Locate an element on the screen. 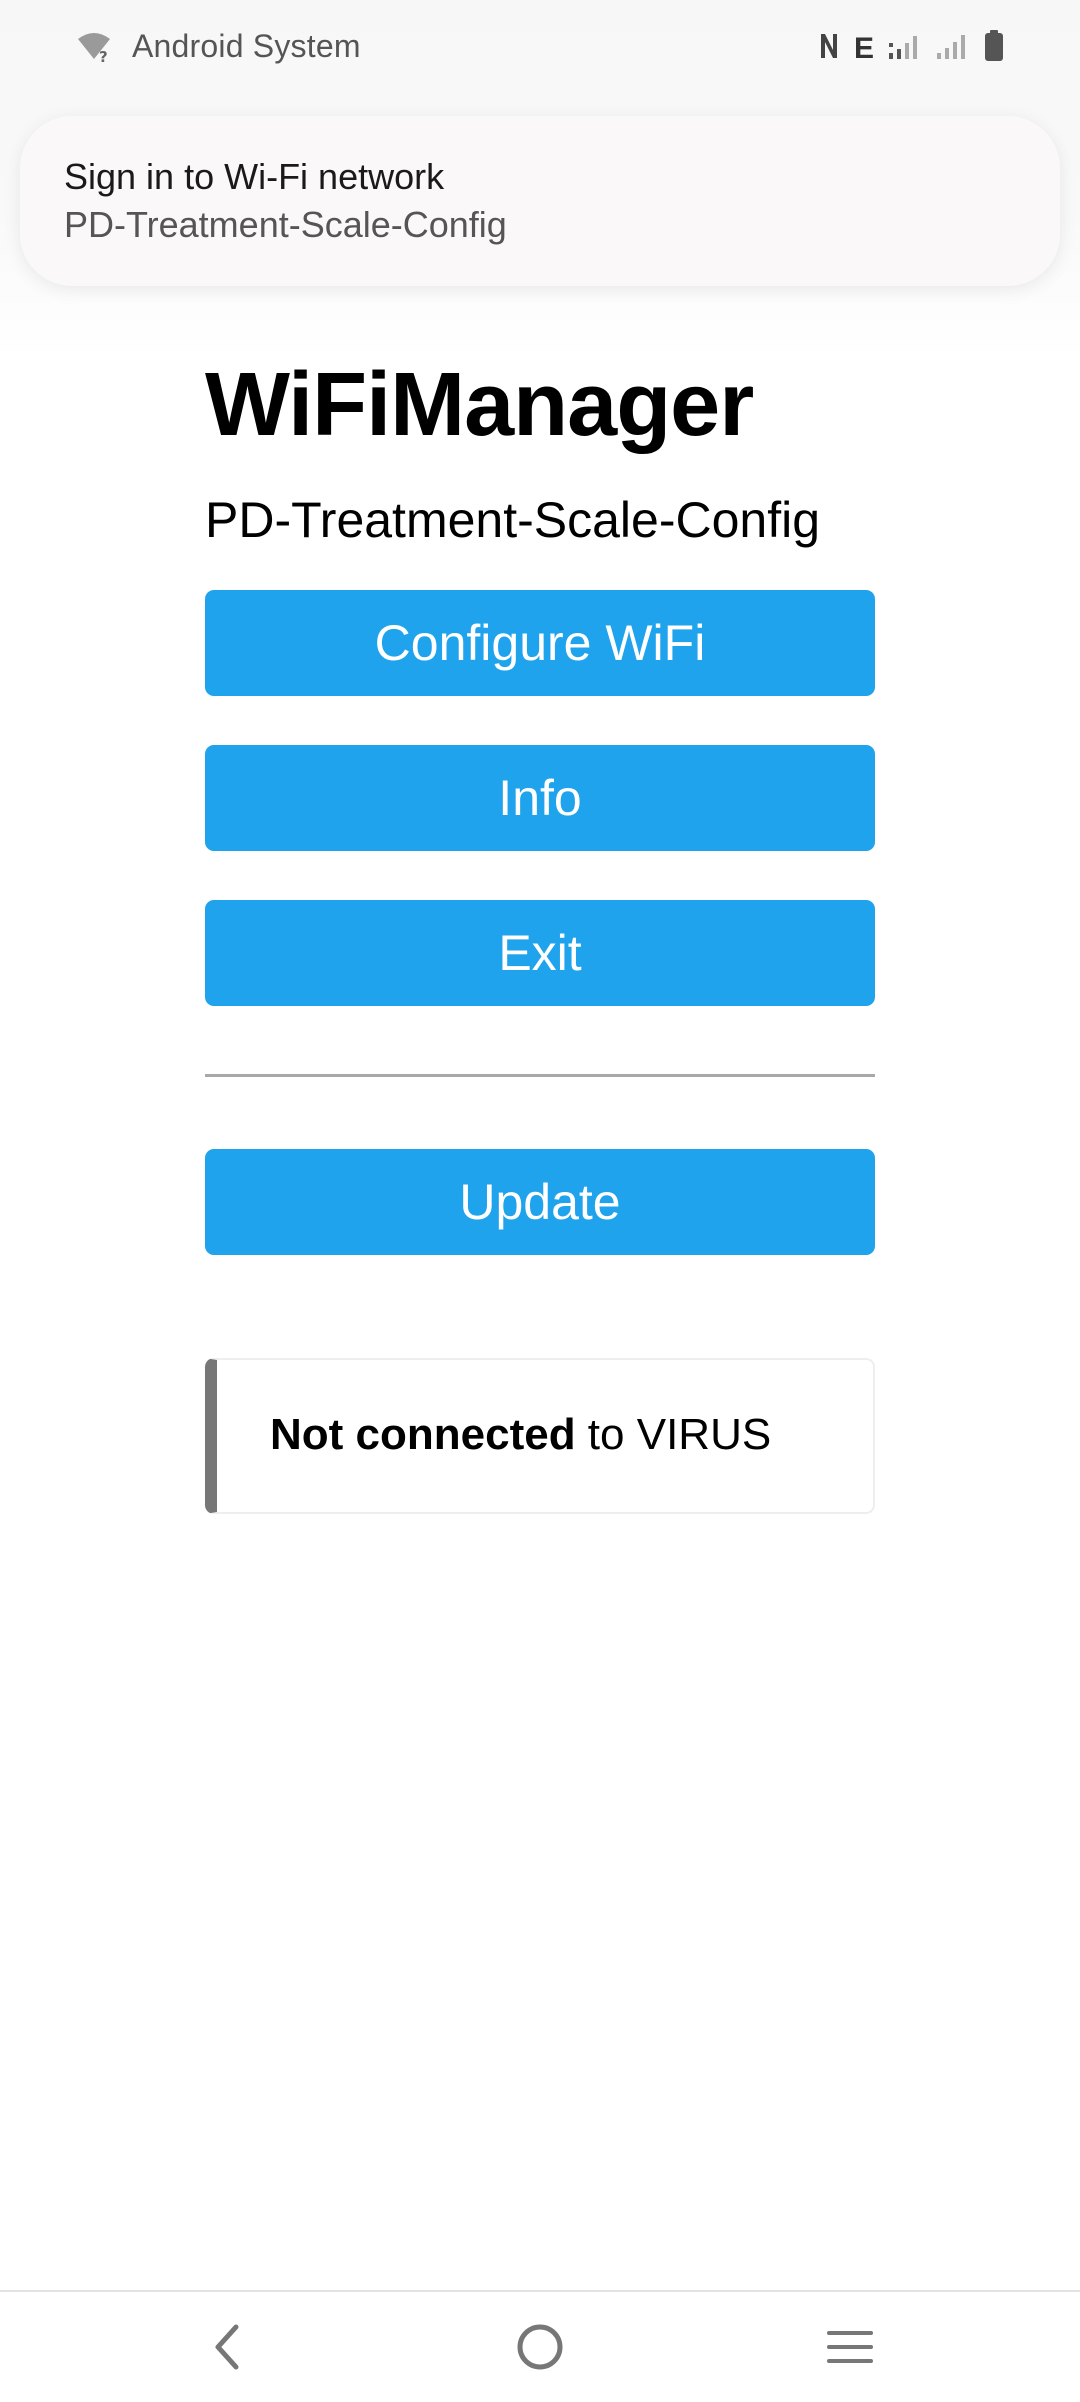  signal-sim2-icon is located at coordinates (953, 48).